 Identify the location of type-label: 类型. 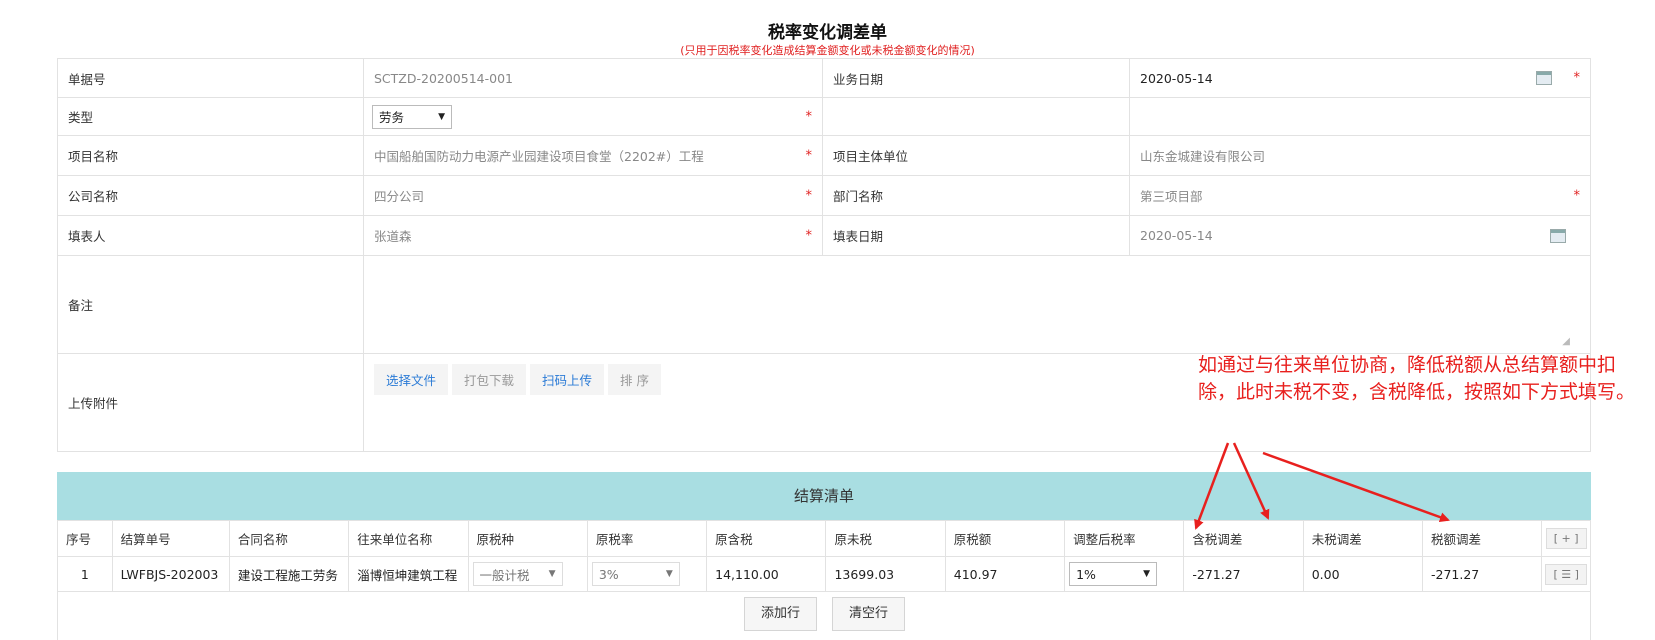
(211, 116).